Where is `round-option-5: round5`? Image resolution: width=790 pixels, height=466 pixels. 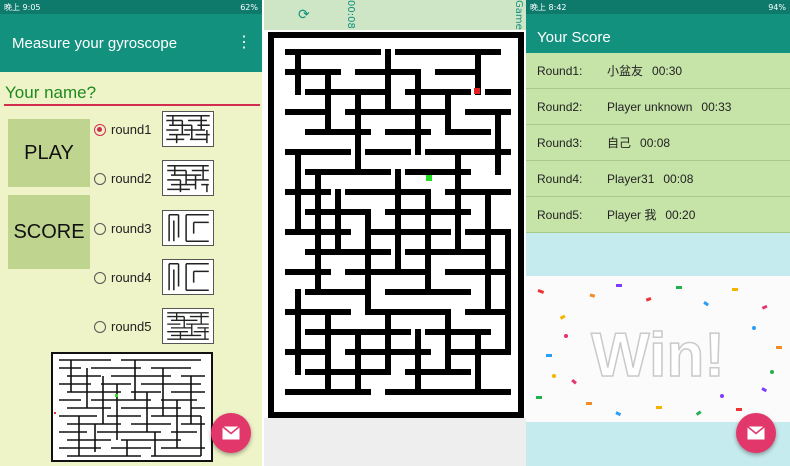
round-option-5: round5 is located at coordinates (122, 326).